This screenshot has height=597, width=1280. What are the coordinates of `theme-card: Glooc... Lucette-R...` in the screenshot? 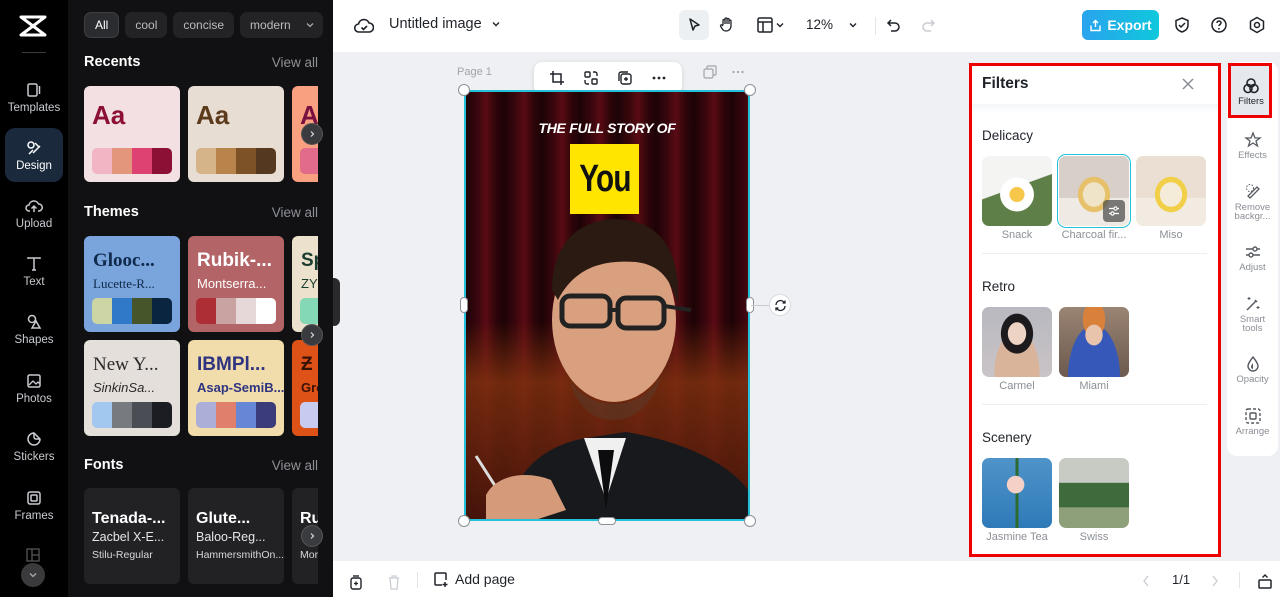 It's located at (132, 284).